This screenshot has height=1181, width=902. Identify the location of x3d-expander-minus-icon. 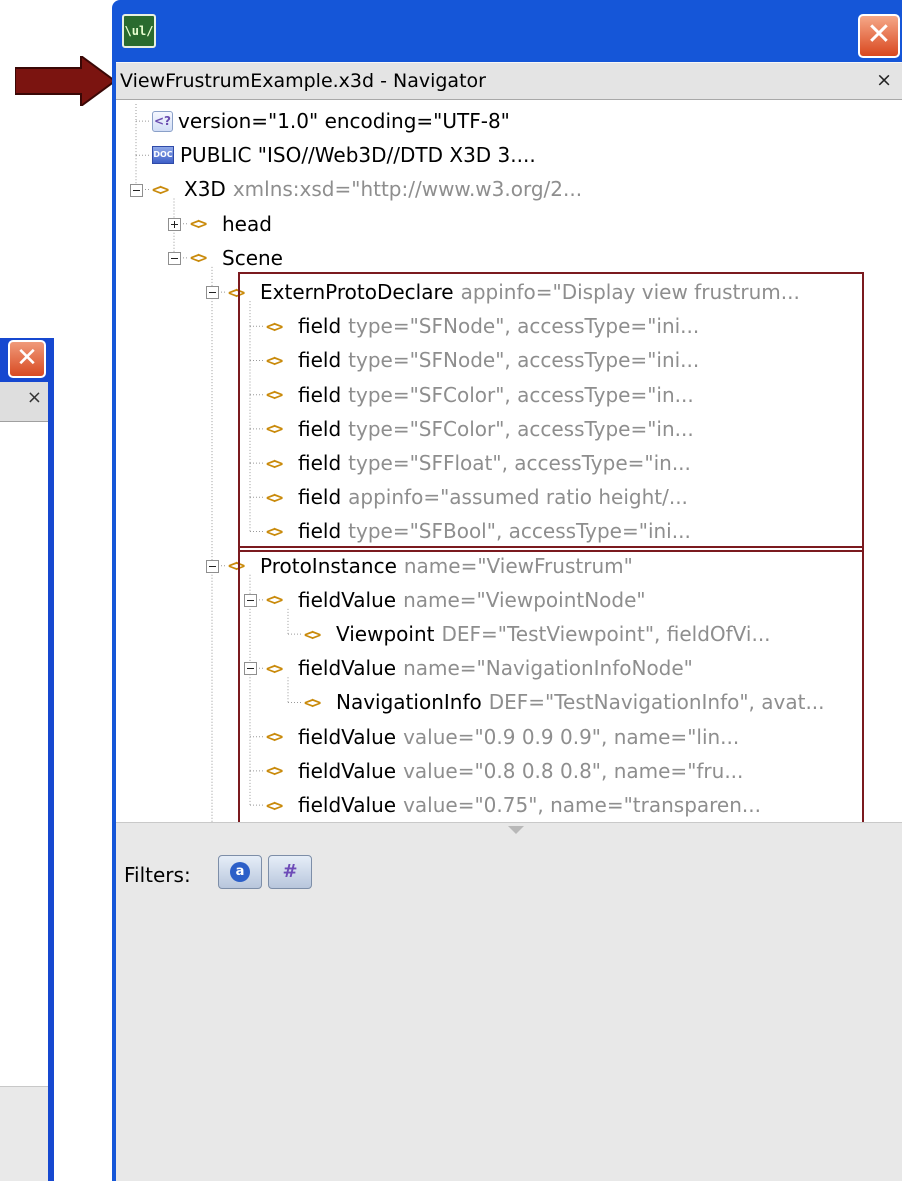
(136, 190).